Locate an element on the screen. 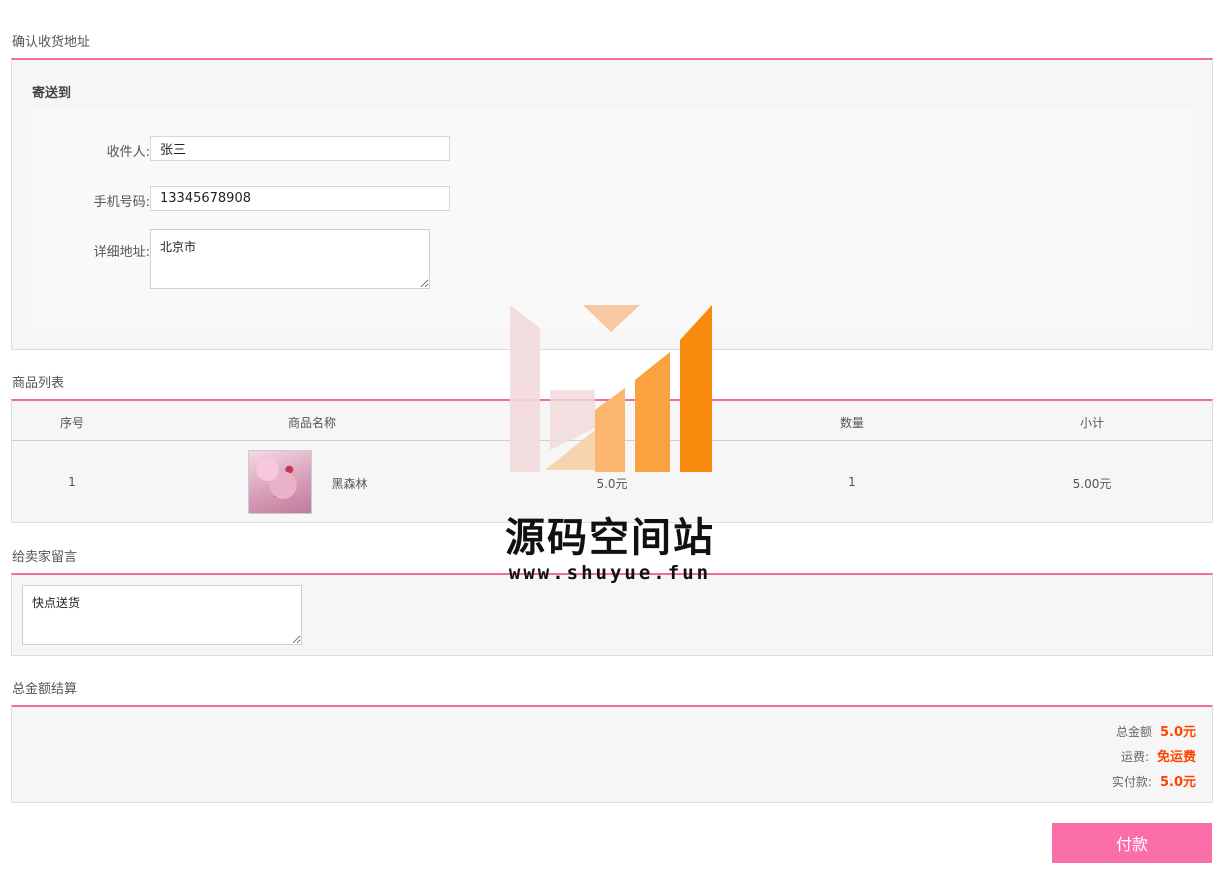 This screenshot has height=892, width=1222. detail-address-row: 详细地址: 北京市 is located at coordinates (231, 259).